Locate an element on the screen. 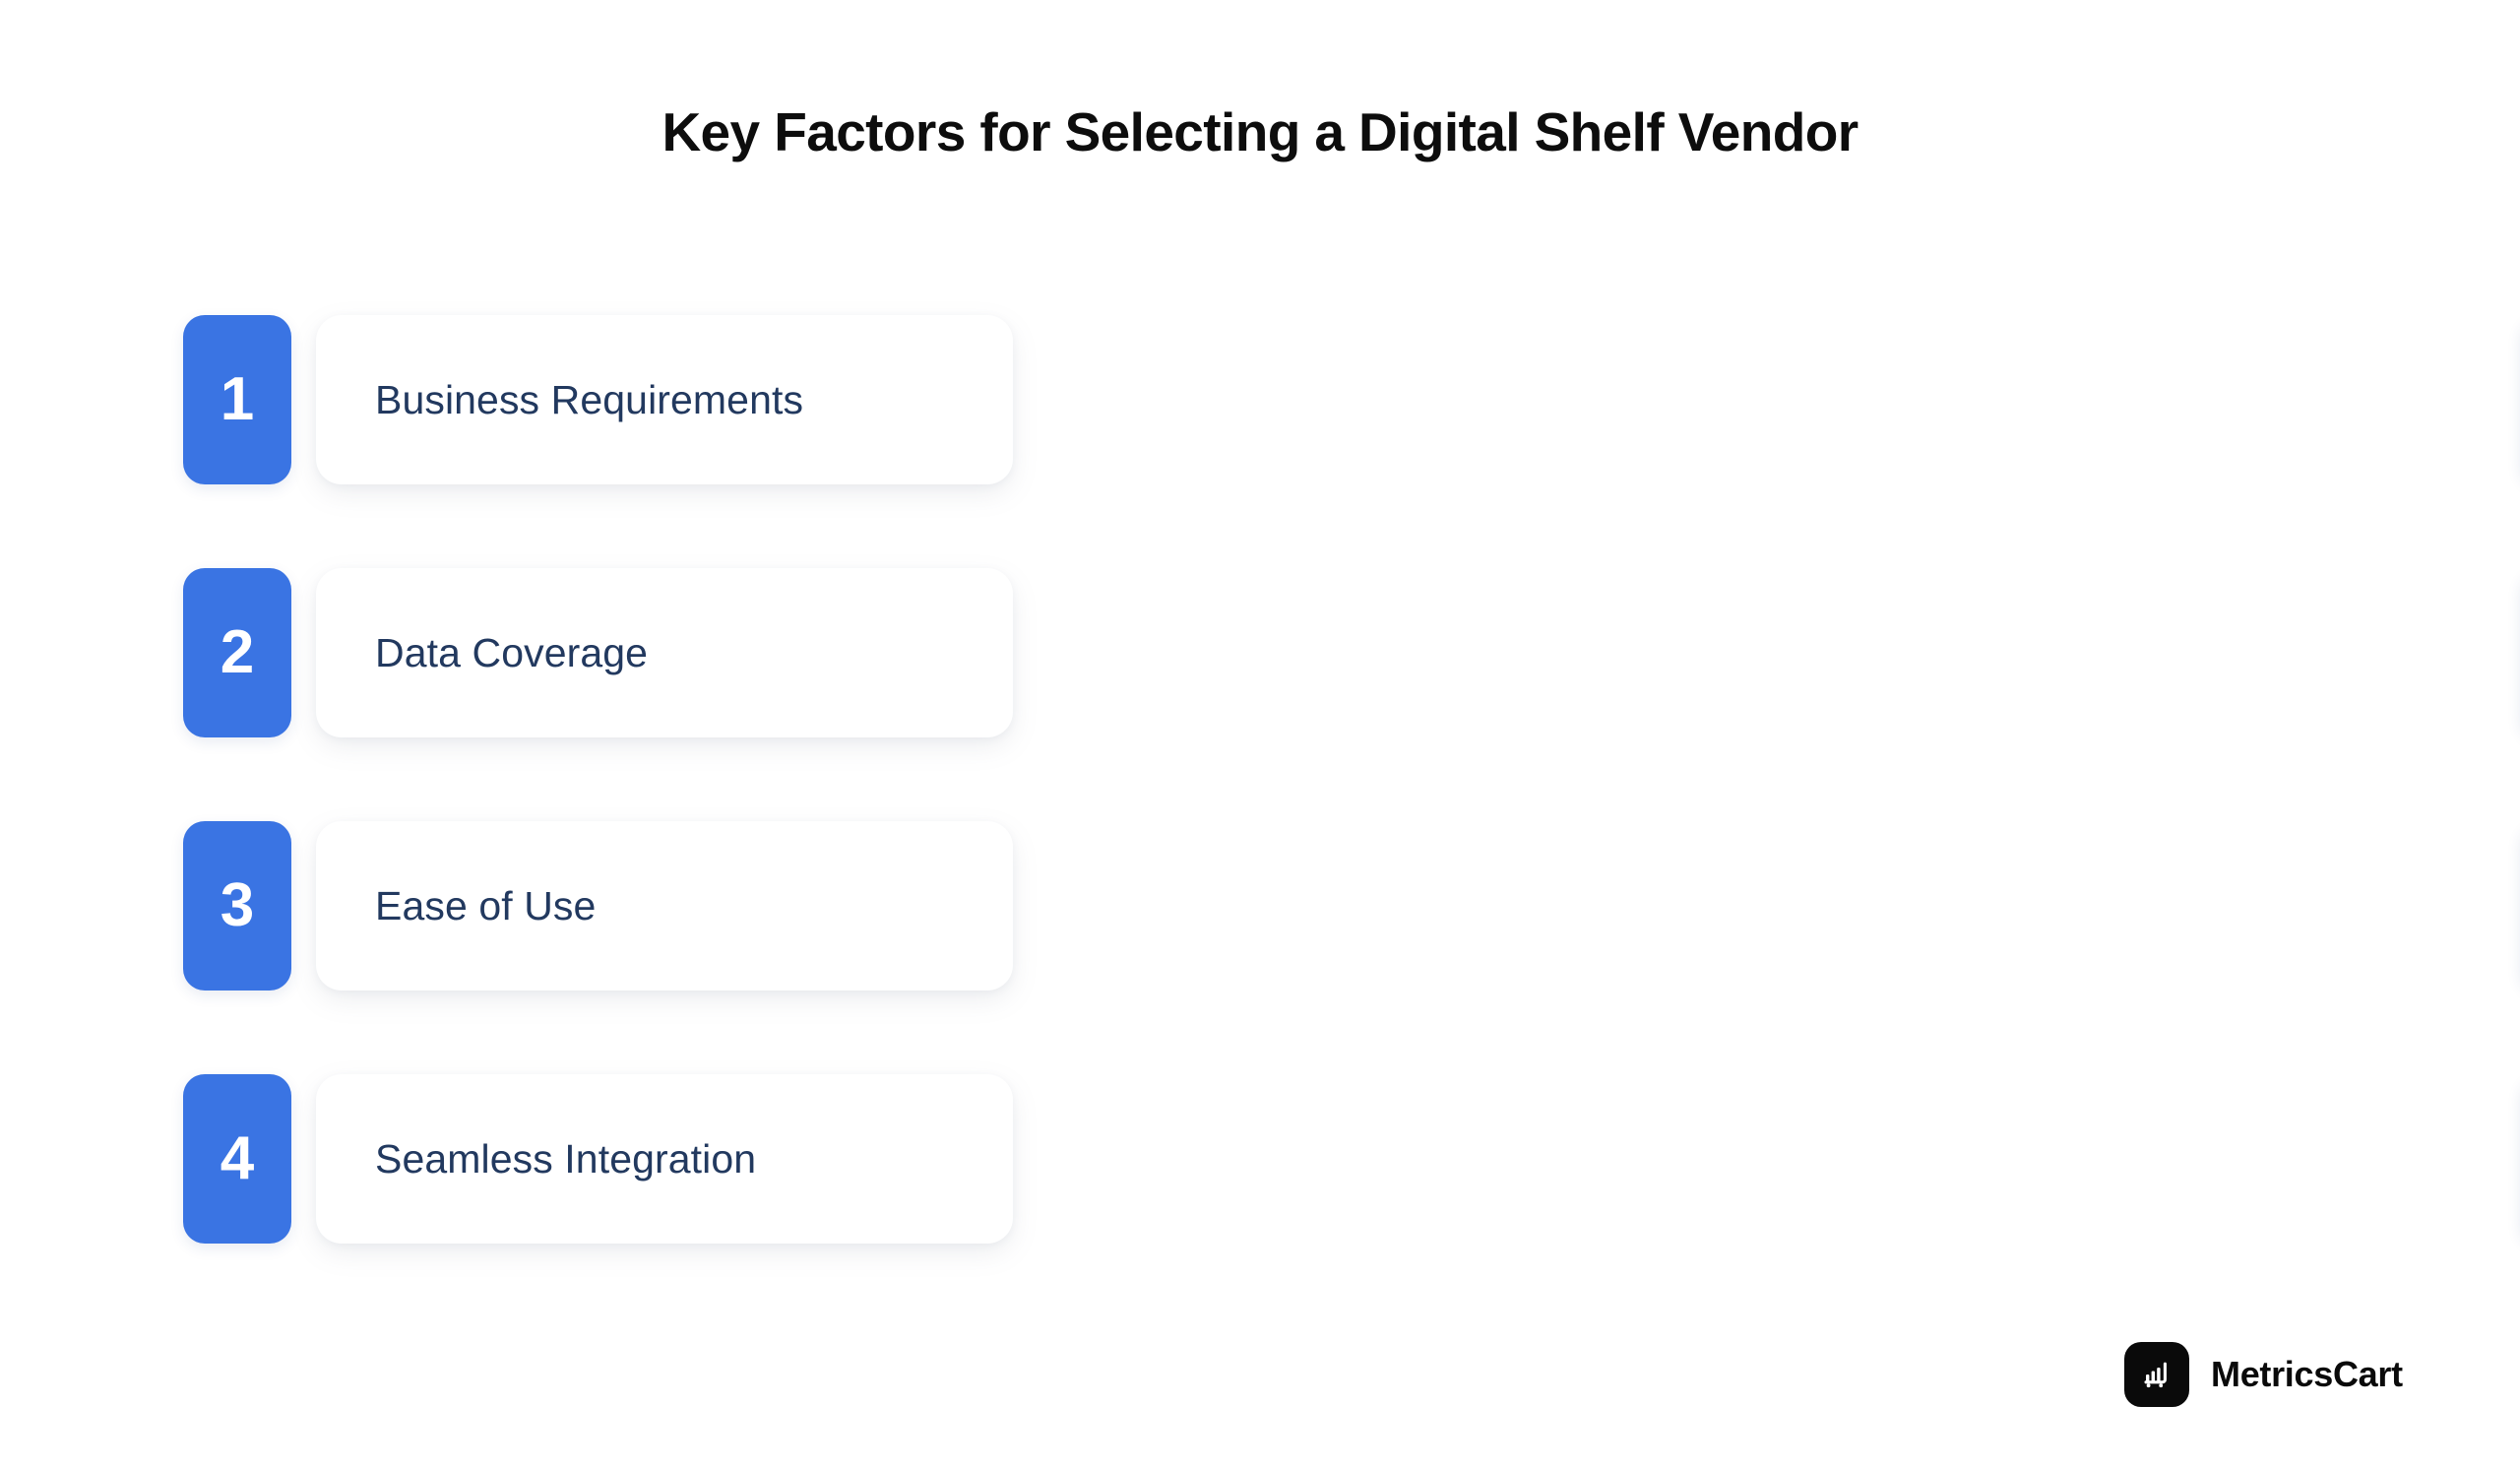 This screenshot has height=1470, width=2520. factor-row: 3 Ease of Use is located at coordinates (663, 947).